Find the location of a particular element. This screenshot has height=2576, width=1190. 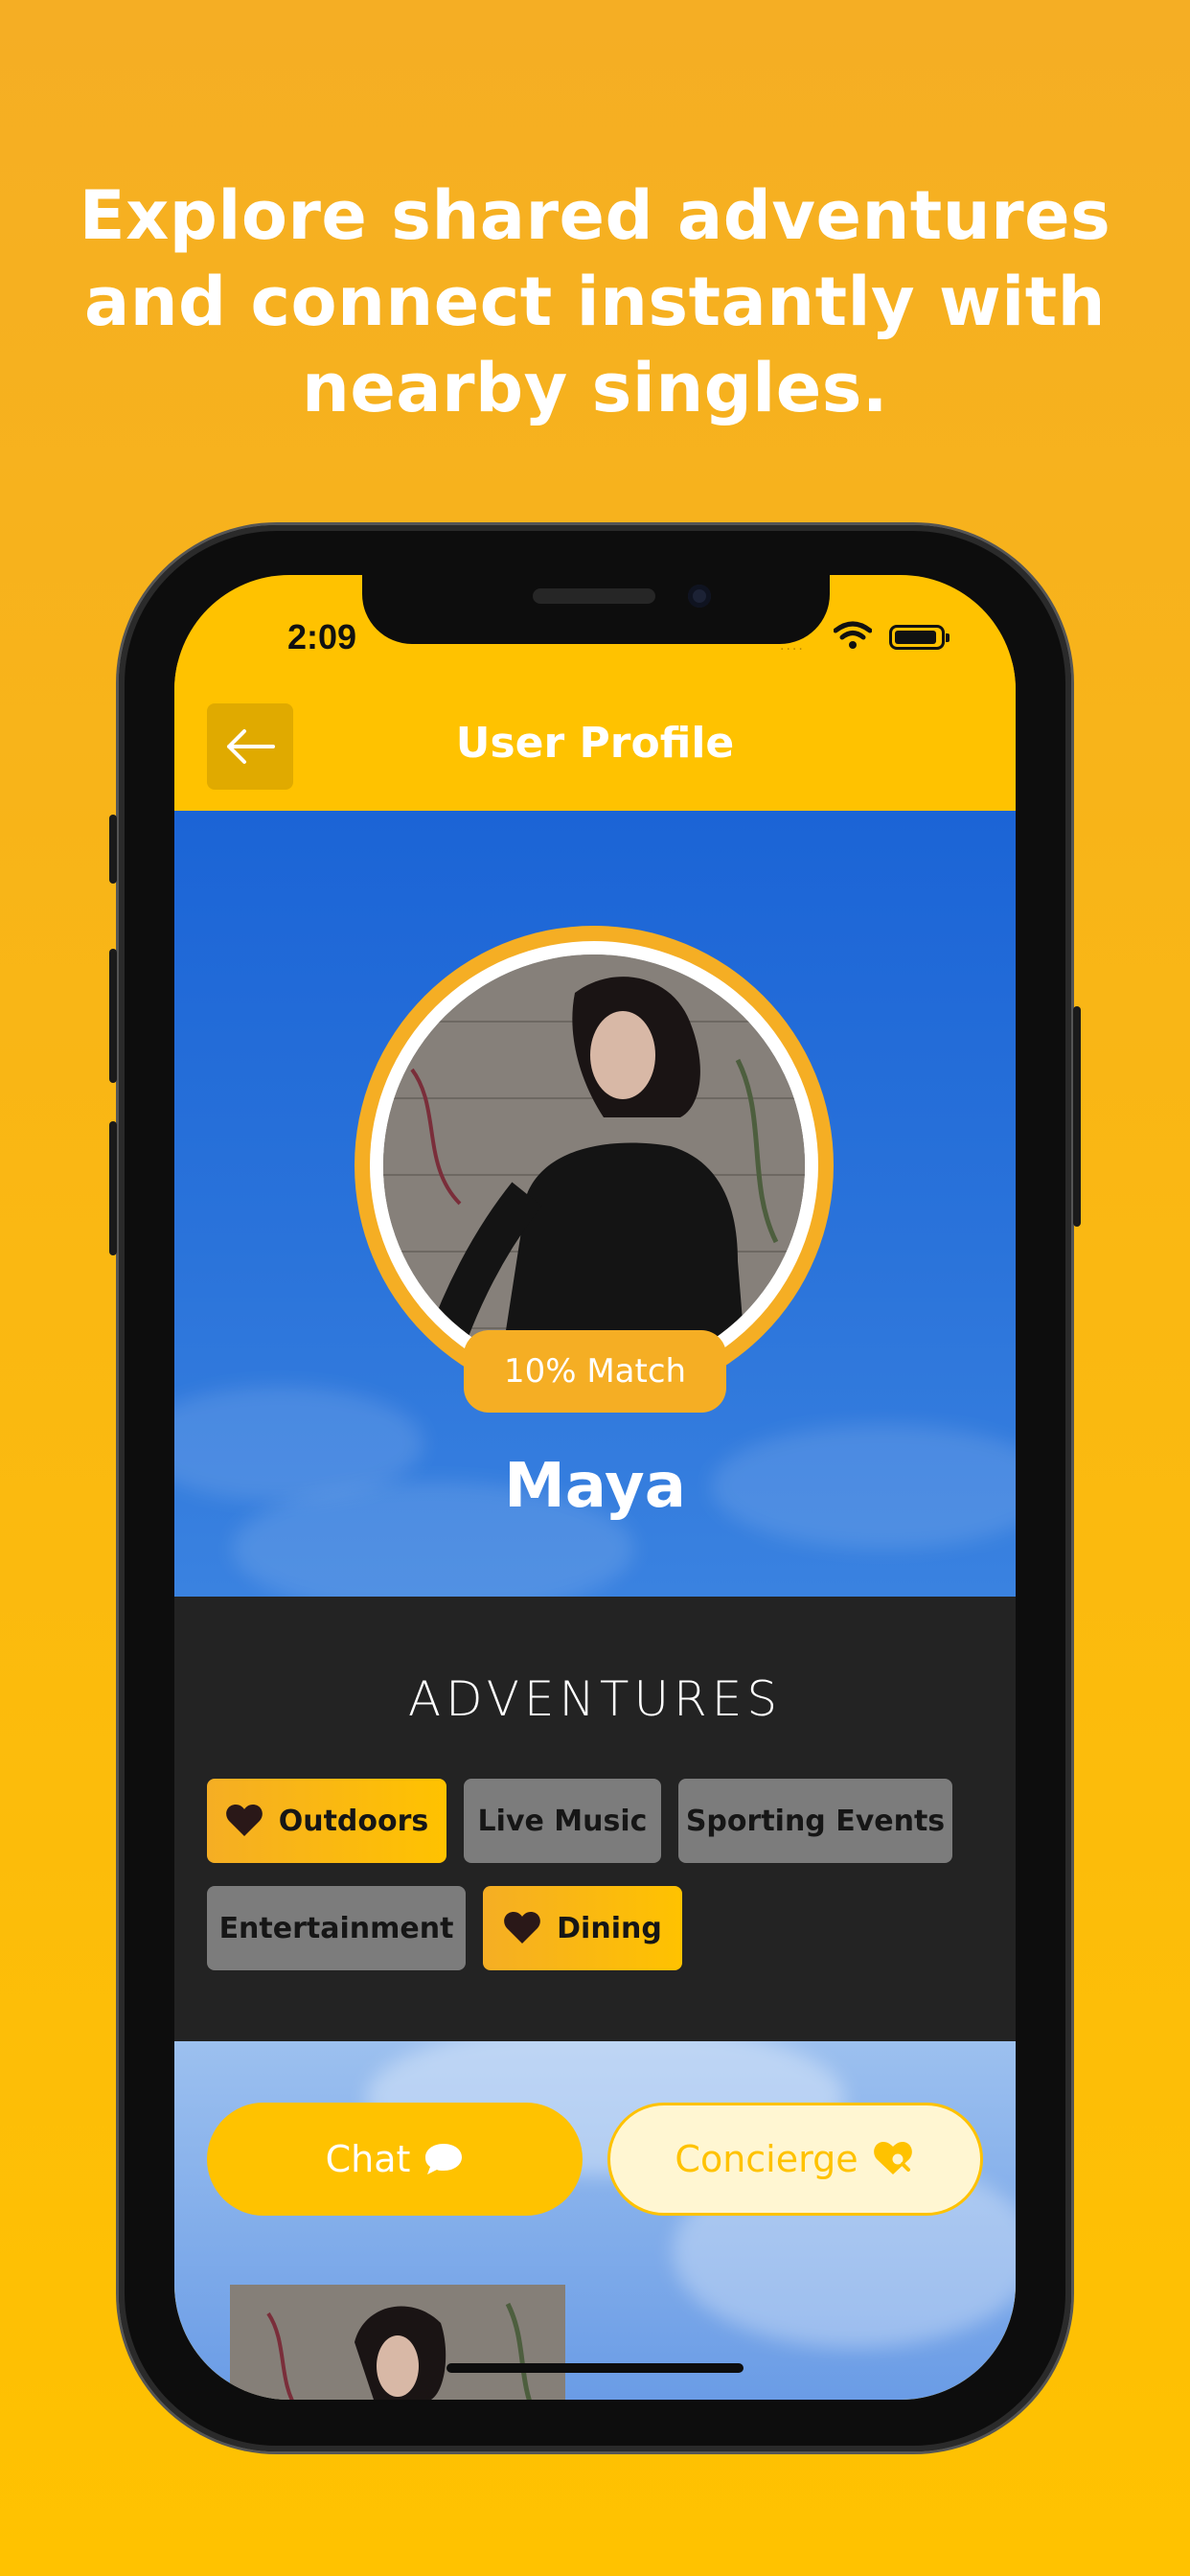

battery-icon is located at coordinates (920, 637).